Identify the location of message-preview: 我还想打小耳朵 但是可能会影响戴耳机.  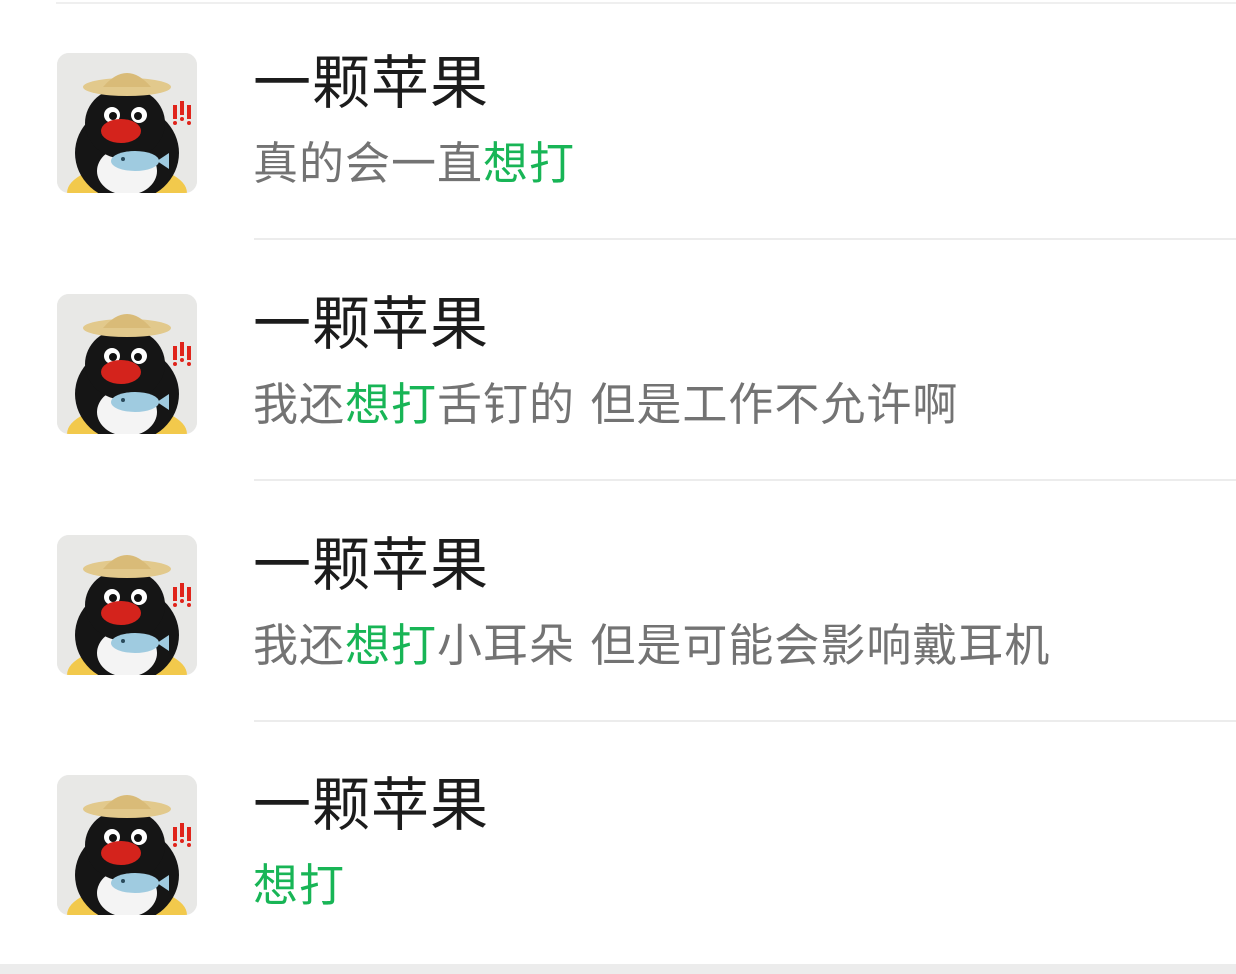
(651, 646).